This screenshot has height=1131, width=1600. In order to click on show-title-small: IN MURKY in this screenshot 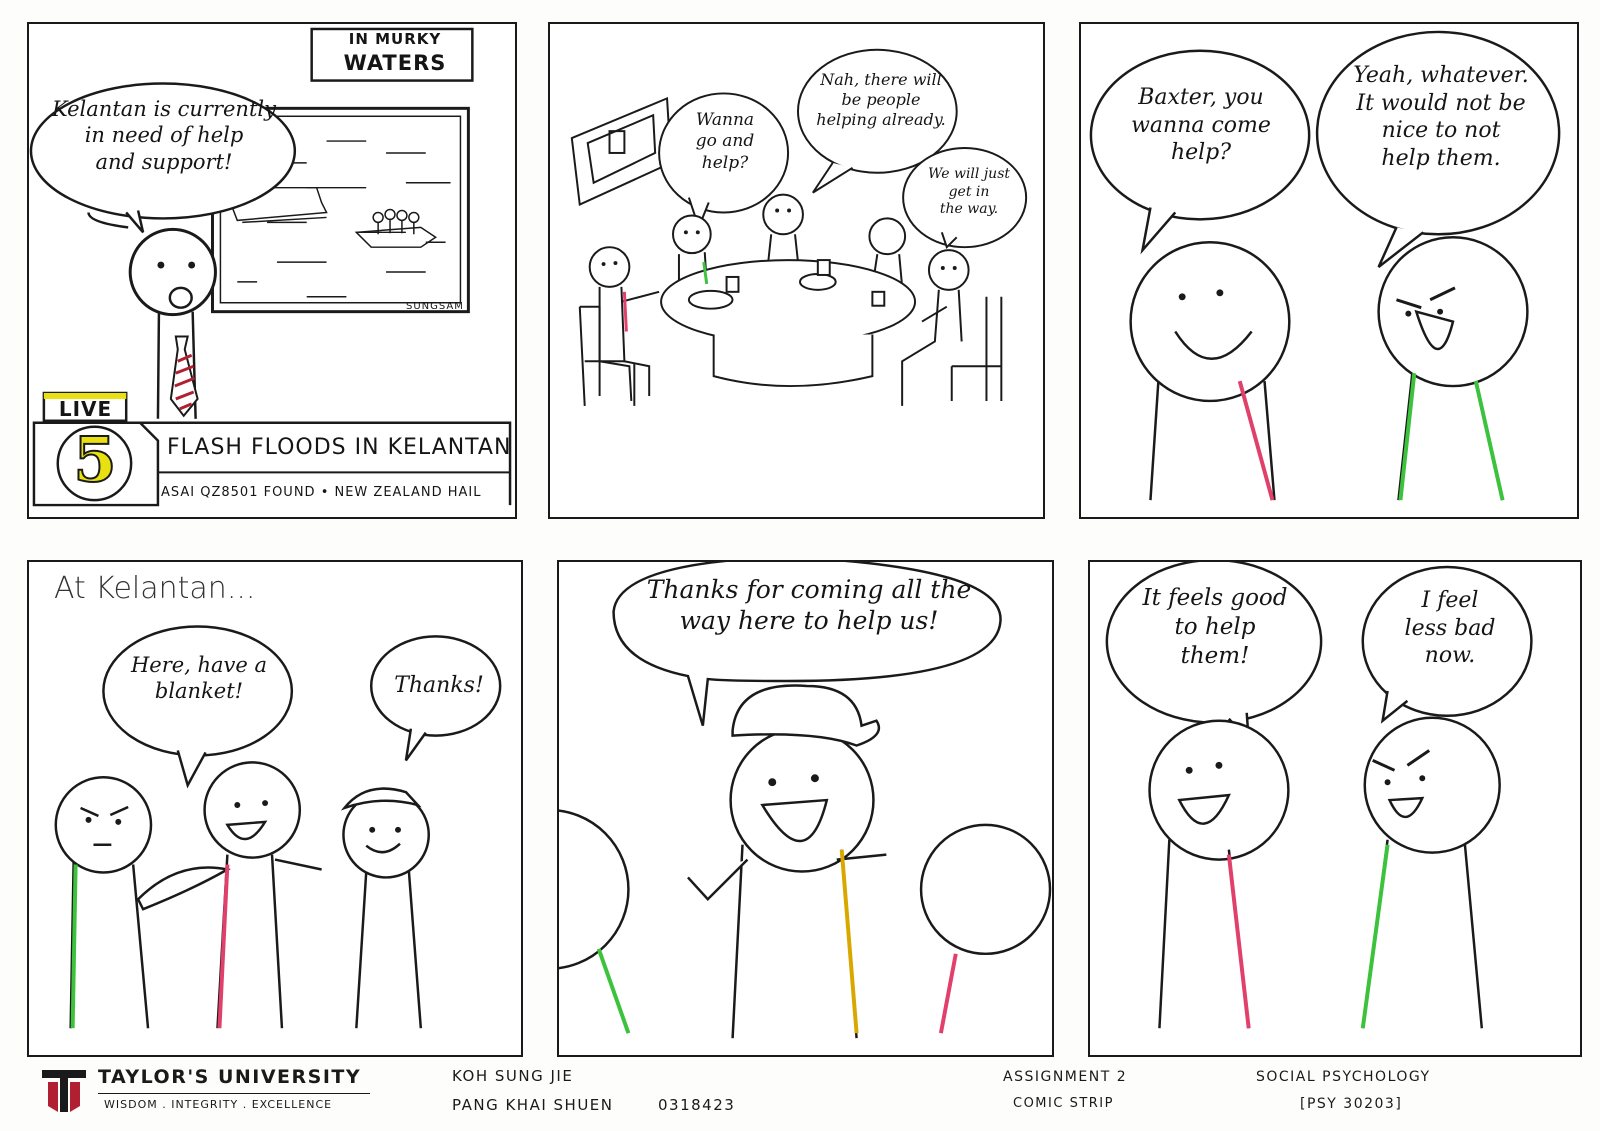, I will do `click(395, 39)`.